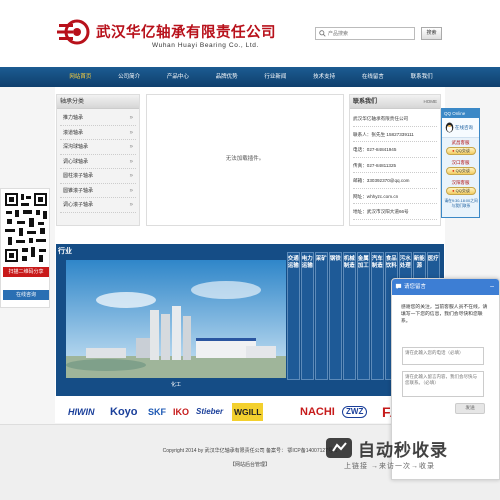  What do you see at coordinates (76, 161) in the screenshot?
I see `category-label: 调心球轴承` at bounding box center [76, 161].